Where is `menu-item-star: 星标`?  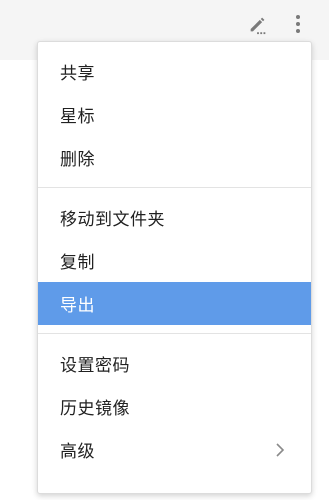 menu-item-star: 星标 is located at coordinates (174, 114).